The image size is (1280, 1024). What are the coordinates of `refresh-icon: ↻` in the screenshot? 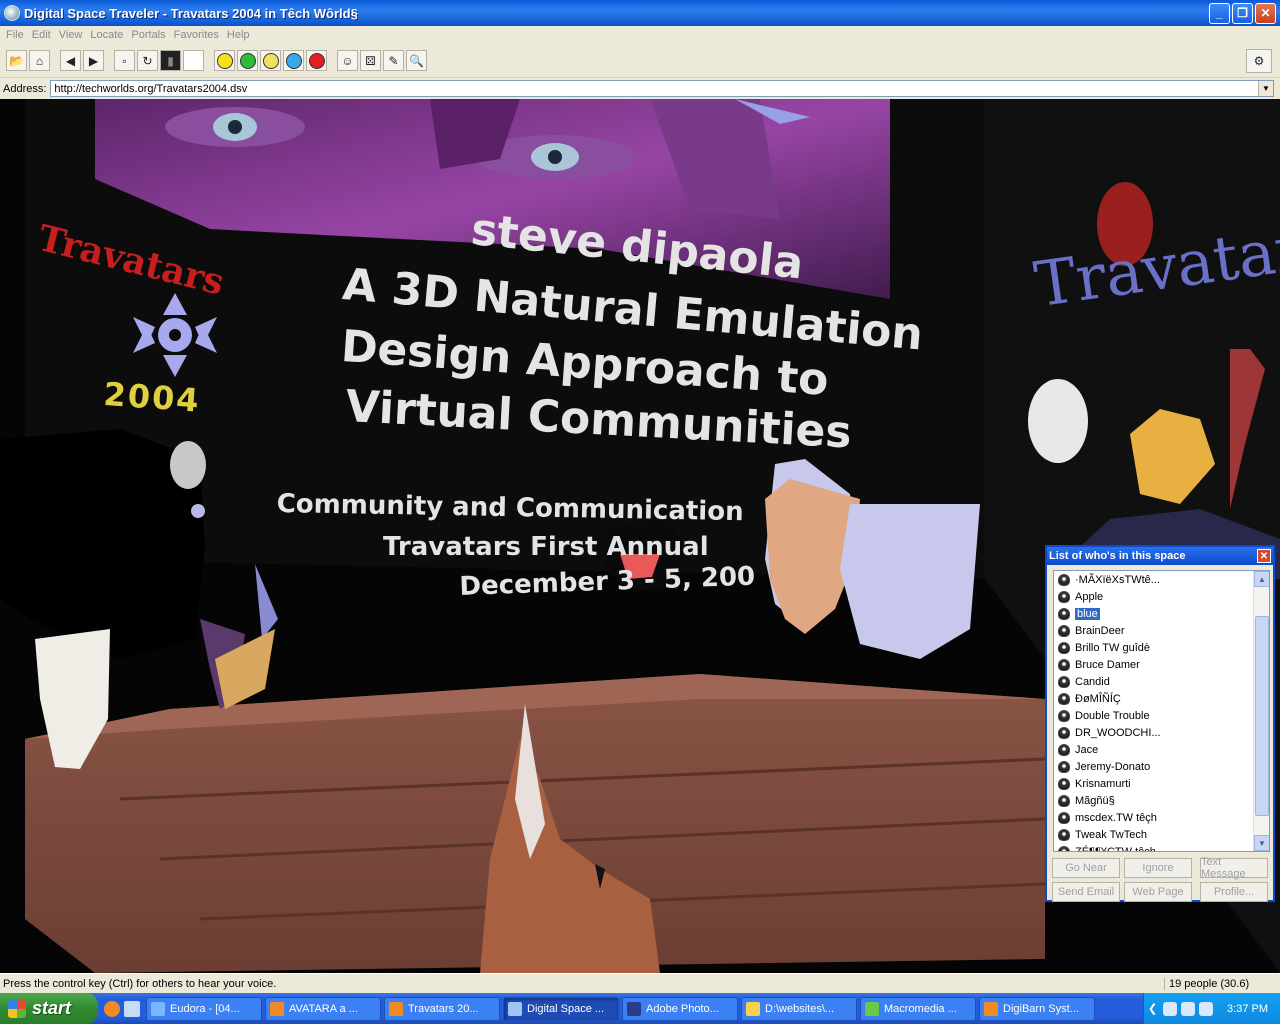 It's located at (147, 60).